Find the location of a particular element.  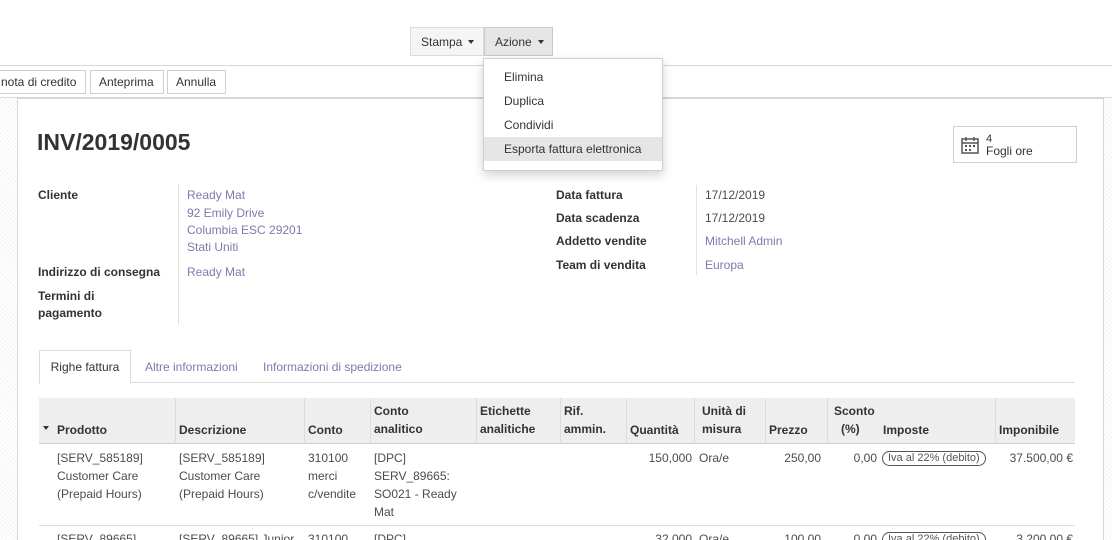

col-quantity: Quantità is located at coordinates (654, 430).